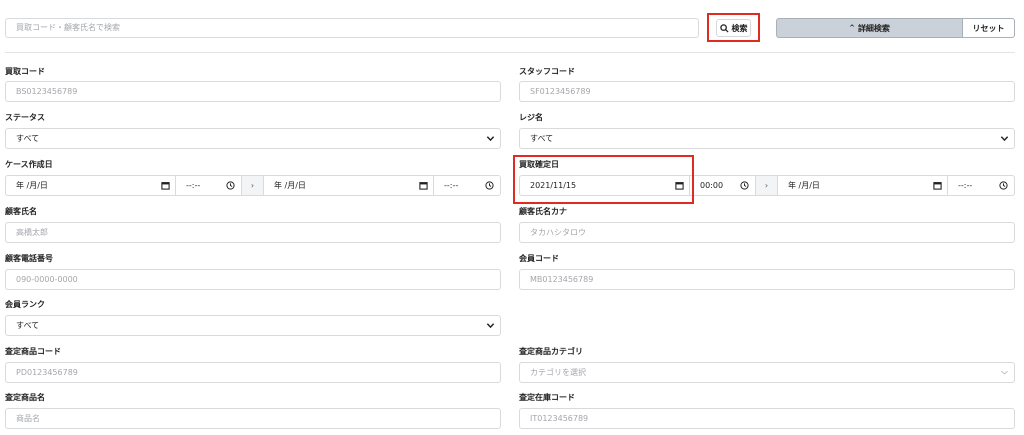 This screenshot has width=1024, height=435. I want to click on reset-button: リセット, so click(988, 28).